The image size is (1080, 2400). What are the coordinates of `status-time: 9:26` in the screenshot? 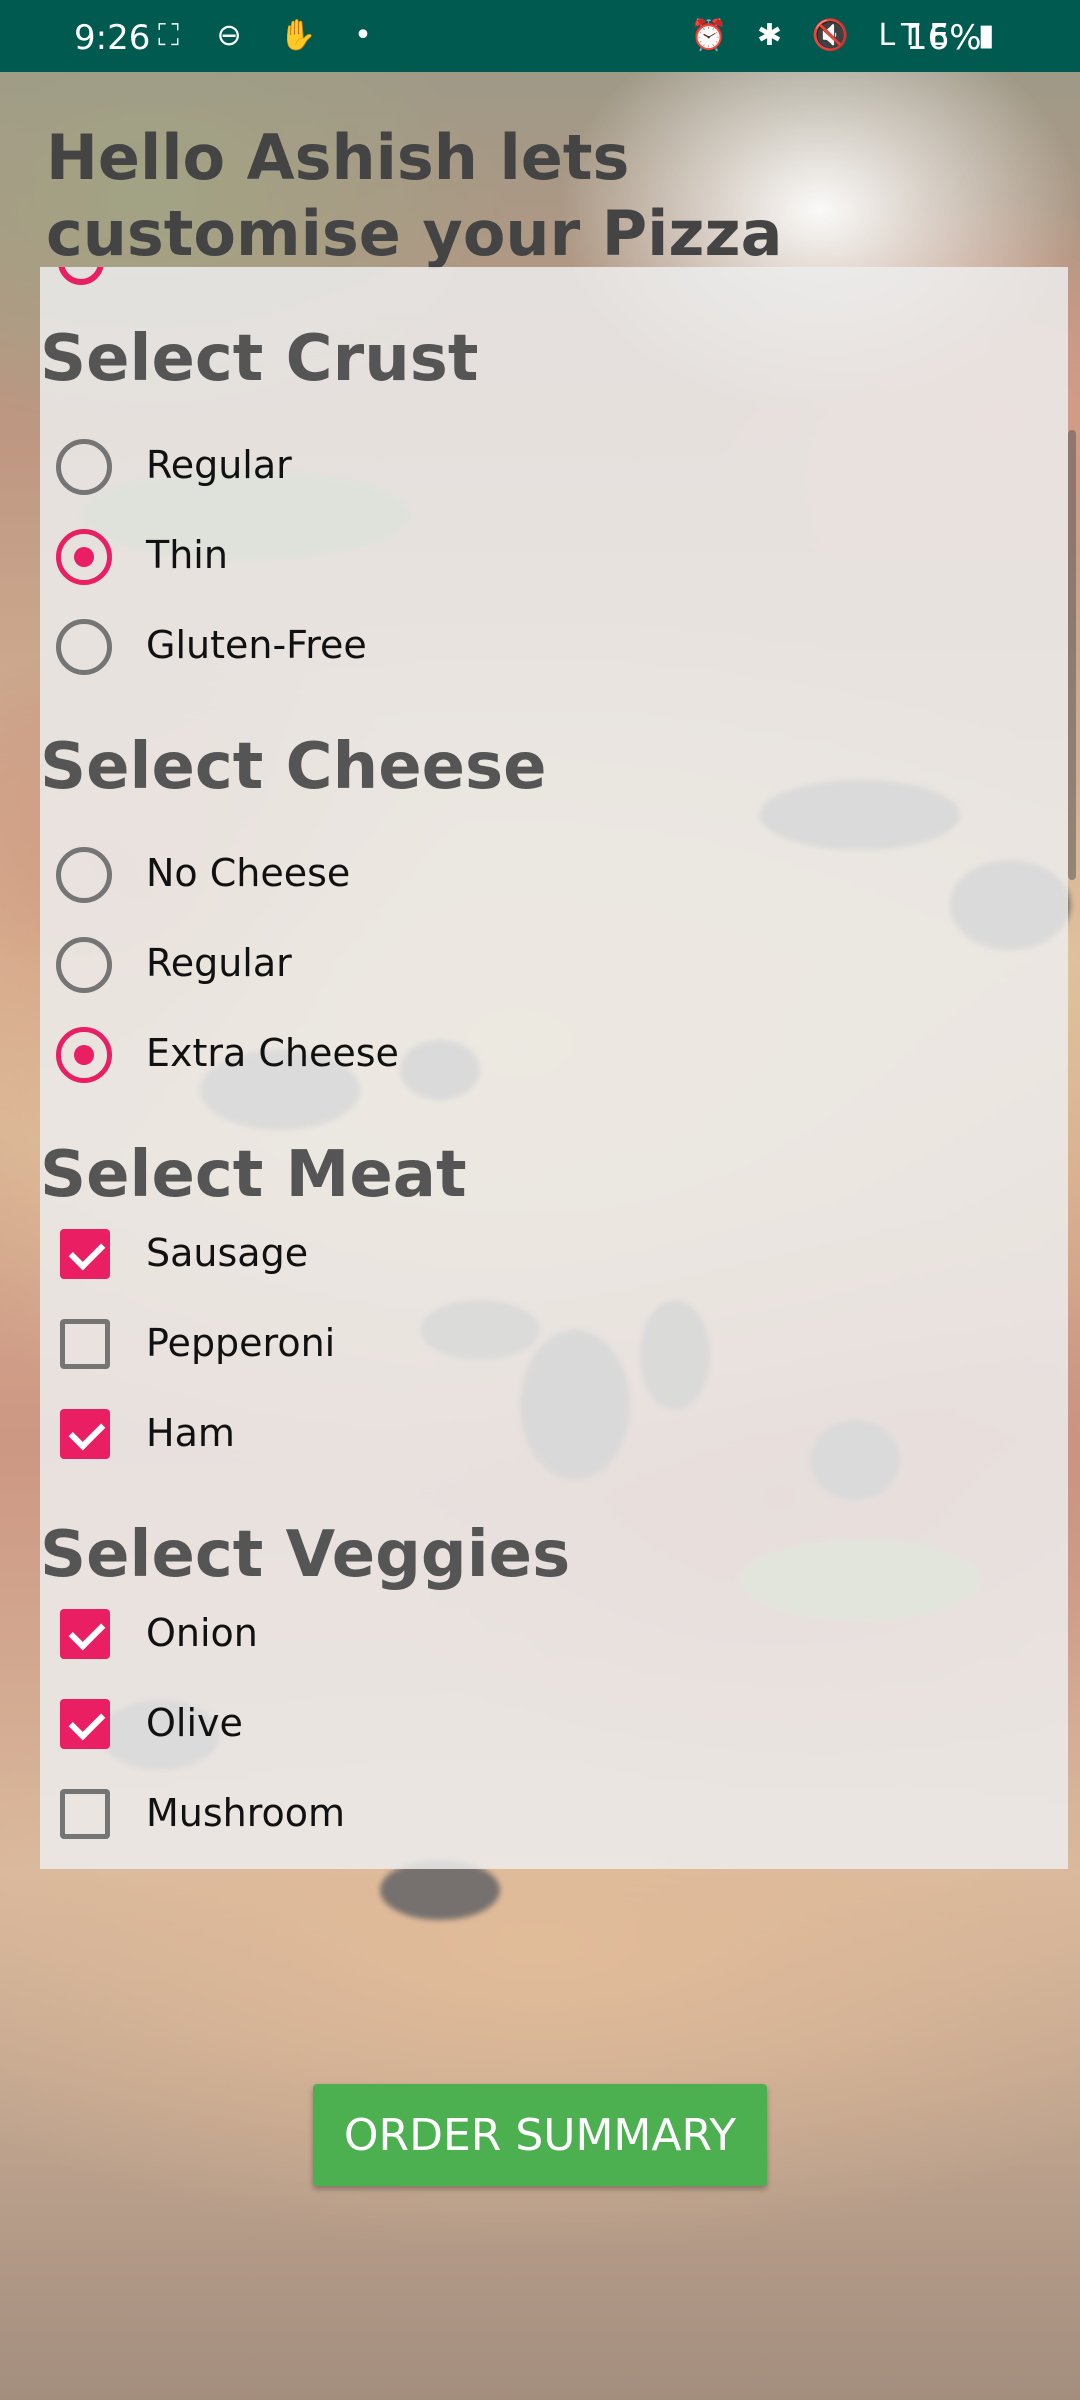 It's located at (112, 38).